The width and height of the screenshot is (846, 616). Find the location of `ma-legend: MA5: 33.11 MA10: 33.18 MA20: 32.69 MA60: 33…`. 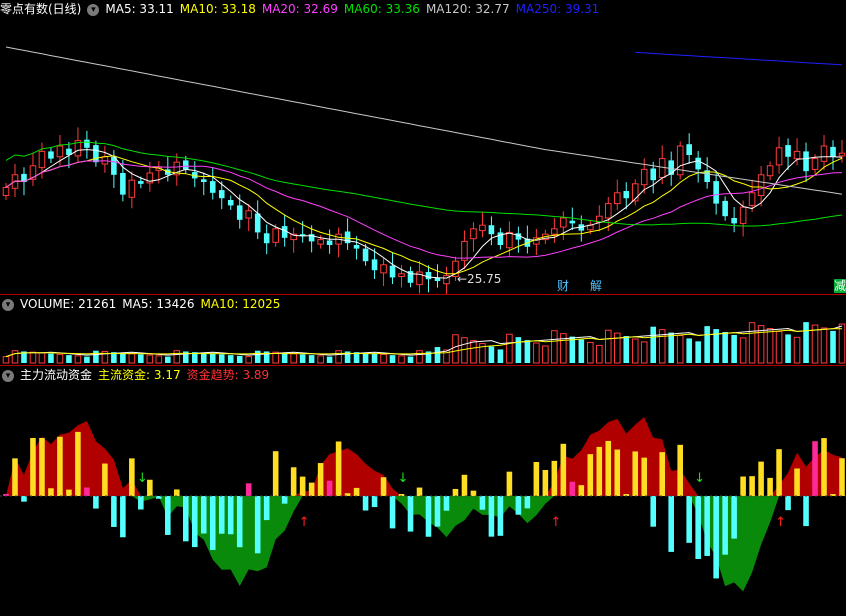

ma-legend: MA5: 33.11 MA10: 33.18 MA20: 32.69 MA60: 33… is located at coordinates (355, 9).